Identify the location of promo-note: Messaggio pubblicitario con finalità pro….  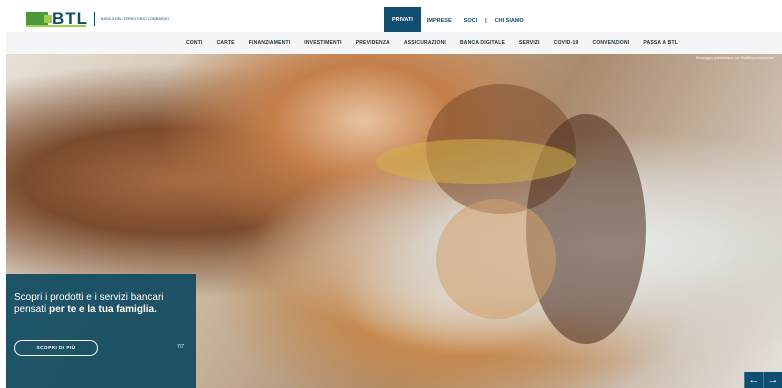
(734, 58).